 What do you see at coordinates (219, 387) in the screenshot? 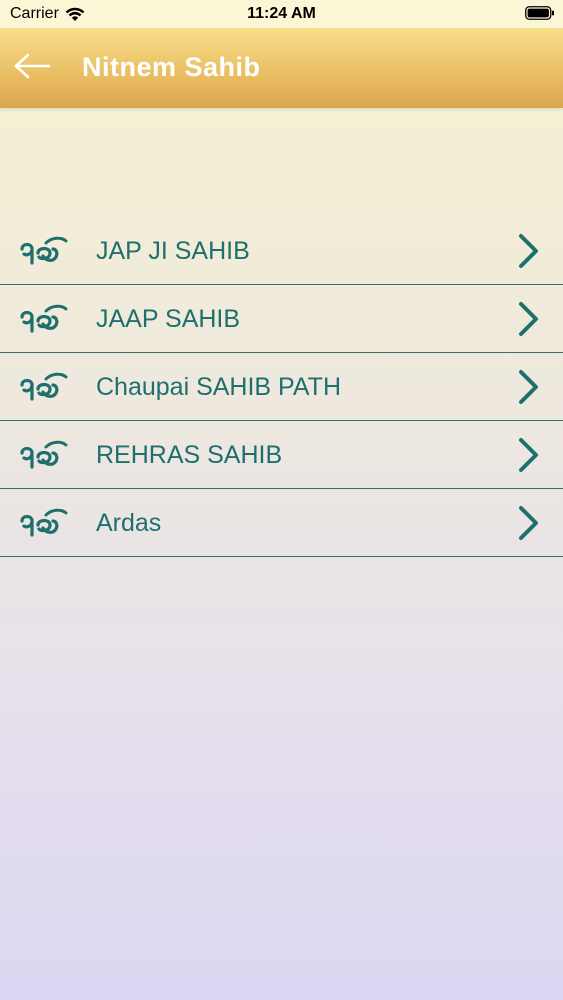
I see `item-label: Chaupai SAHIB PATH` at bounding box center [219, 387].